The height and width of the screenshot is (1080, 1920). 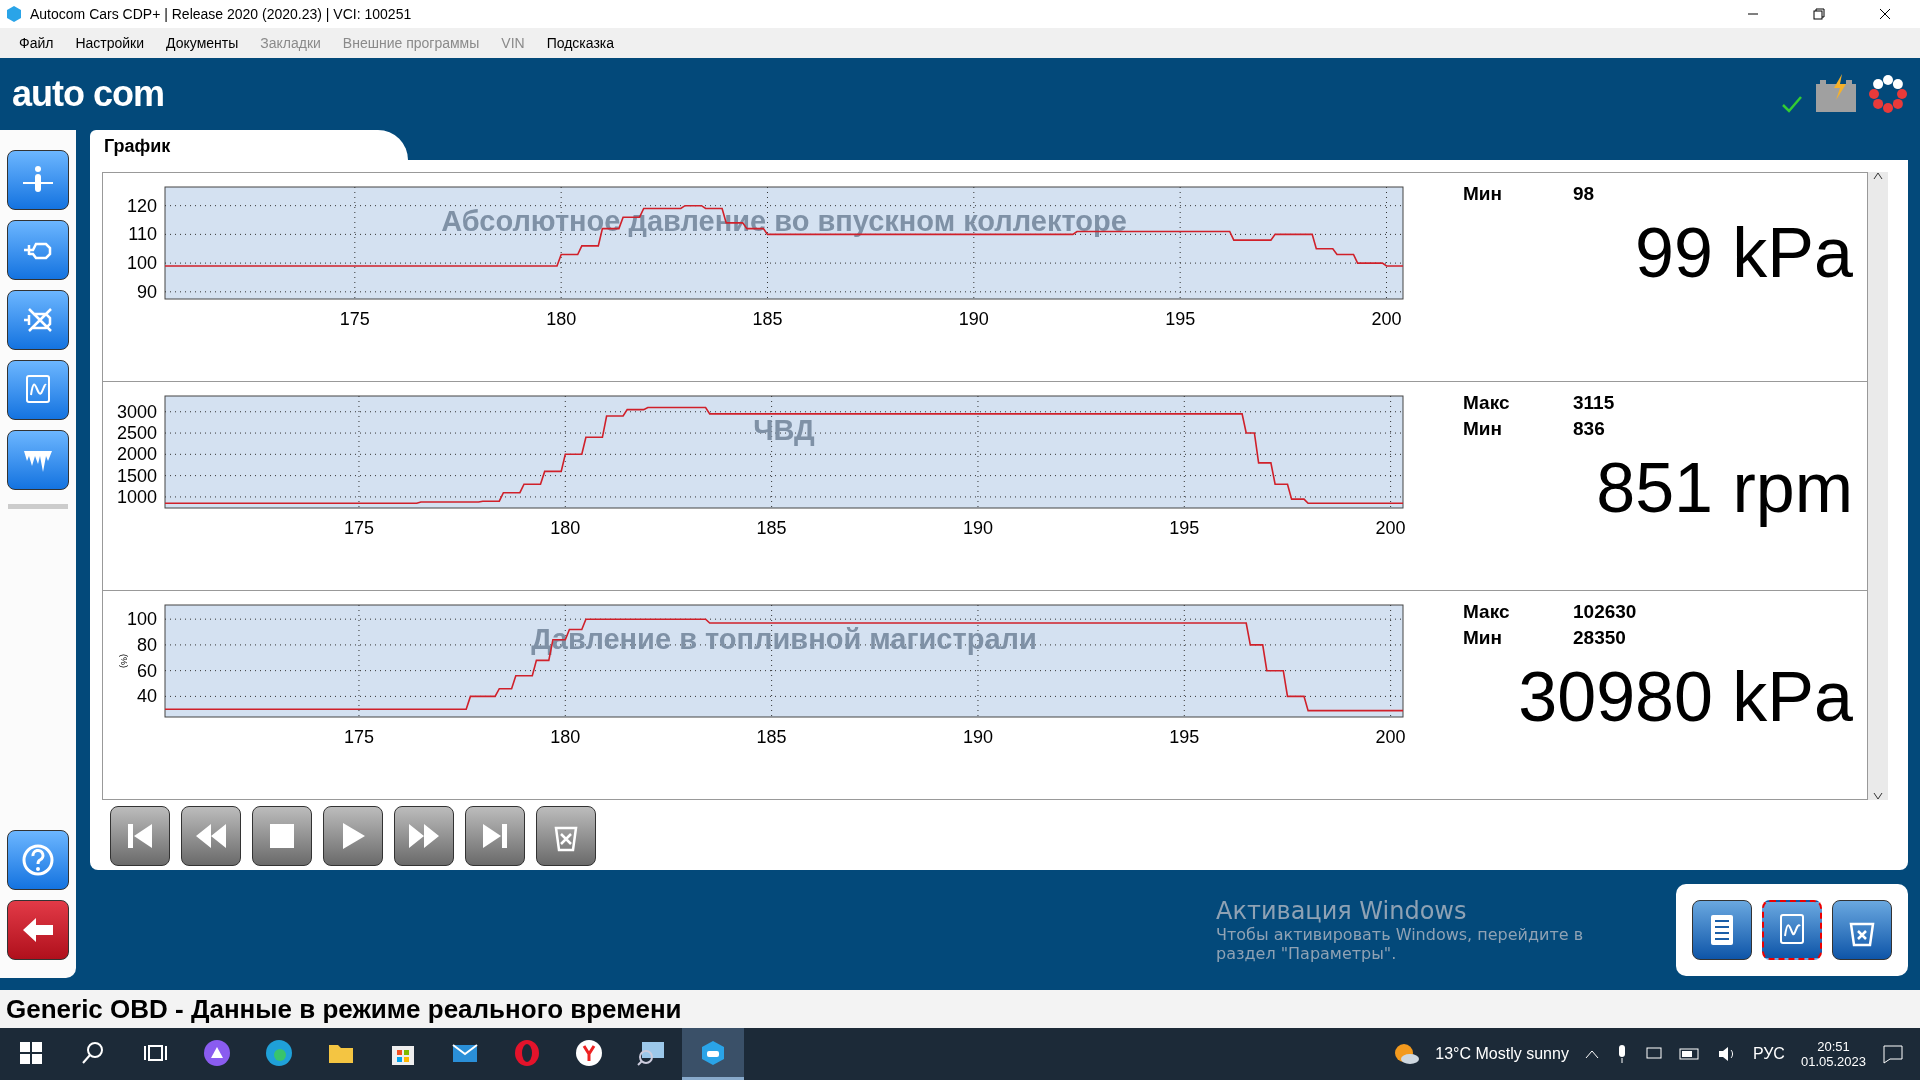 What do you see at coordinates (31, 1052) in the screenshot?
I see `start-icon` at bounding box center [31, 1052].